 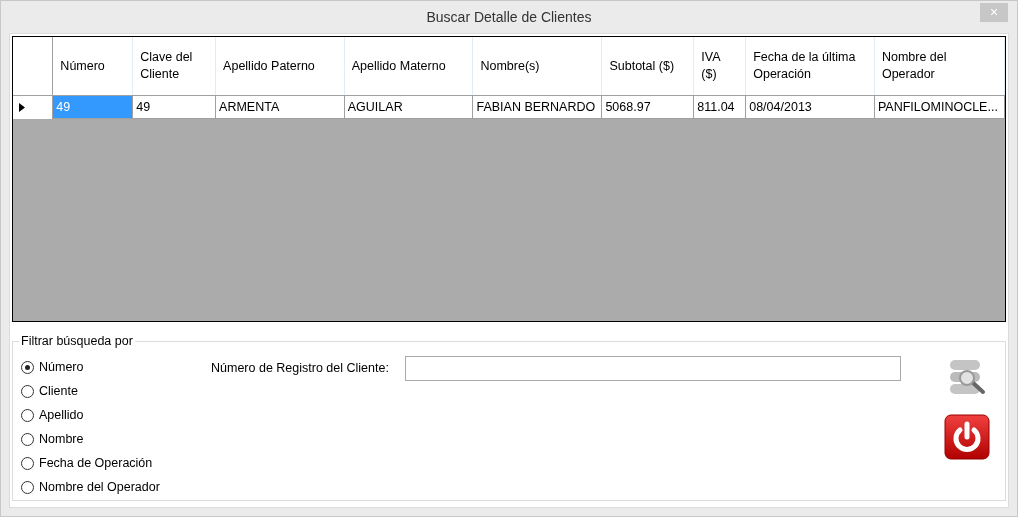 What do you see at coordinates (300, 368) in the screenshot?
I see `field-label: Número de Registro del Cliente:` at bounding box center [300, 368].